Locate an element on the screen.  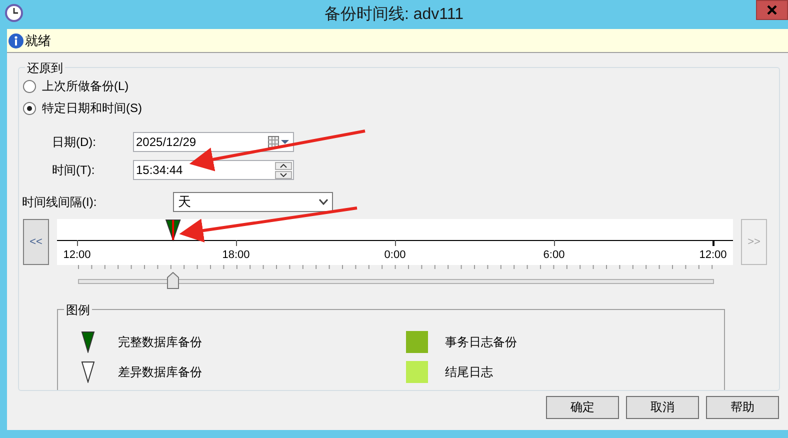
calendar-icon is located at coordinates (279, 142).